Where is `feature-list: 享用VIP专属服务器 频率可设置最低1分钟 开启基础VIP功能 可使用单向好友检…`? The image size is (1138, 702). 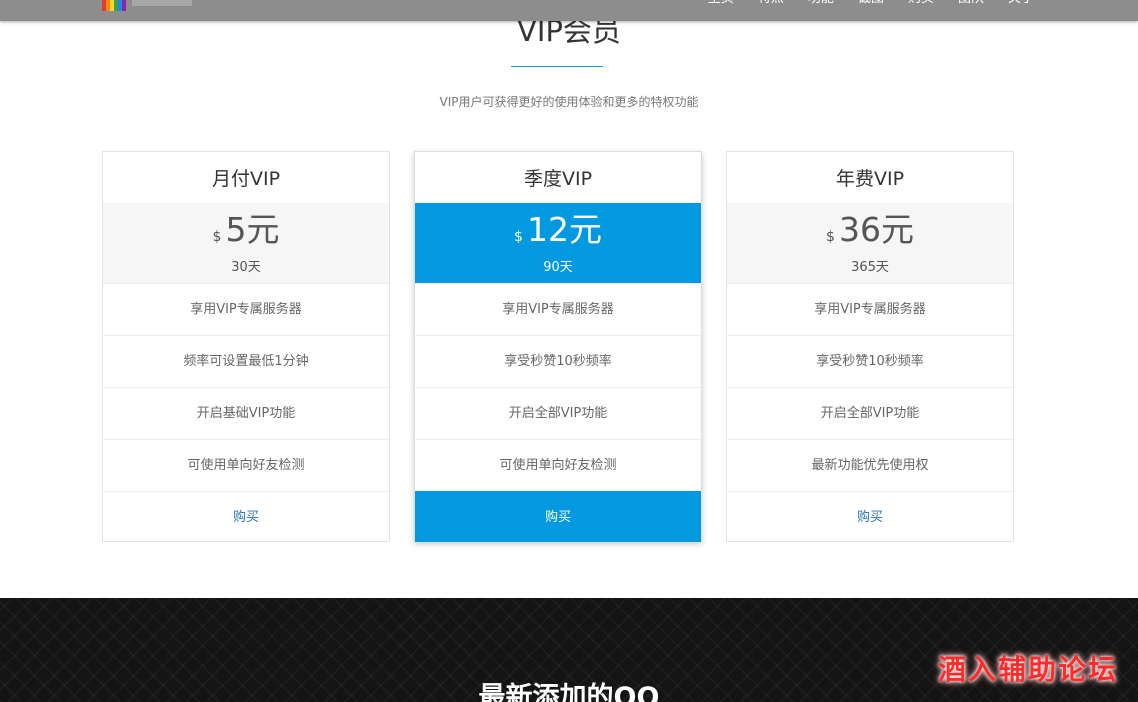
feature-list: 享用VIP专属服务器 频率可设置最低1分钟 开启基础VIP功能 可使用单向好友检… is located at coordinates (246, 387).